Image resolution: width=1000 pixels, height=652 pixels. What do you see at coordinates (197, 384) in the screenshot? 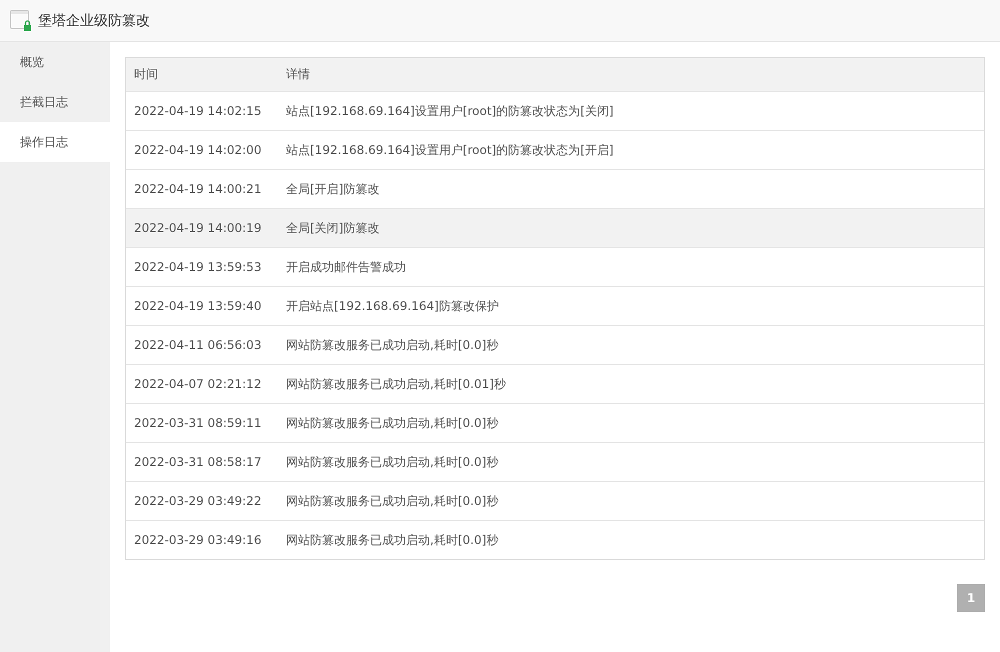
I see `time-cell-text: 2022-04-07 02:21:12` at bounding box center [197, 384].